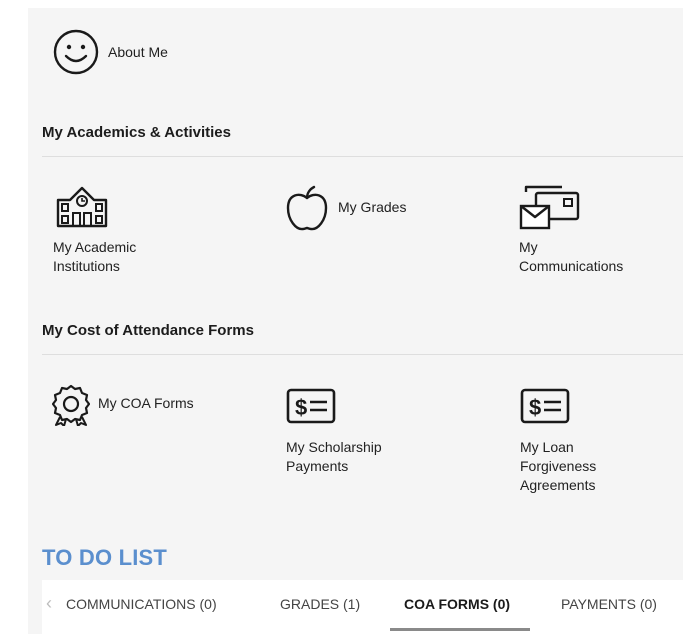 Image resolution: width=683 pixels, height=634 pixels. I want to click on mail-messages-icon, so click(549, 208).